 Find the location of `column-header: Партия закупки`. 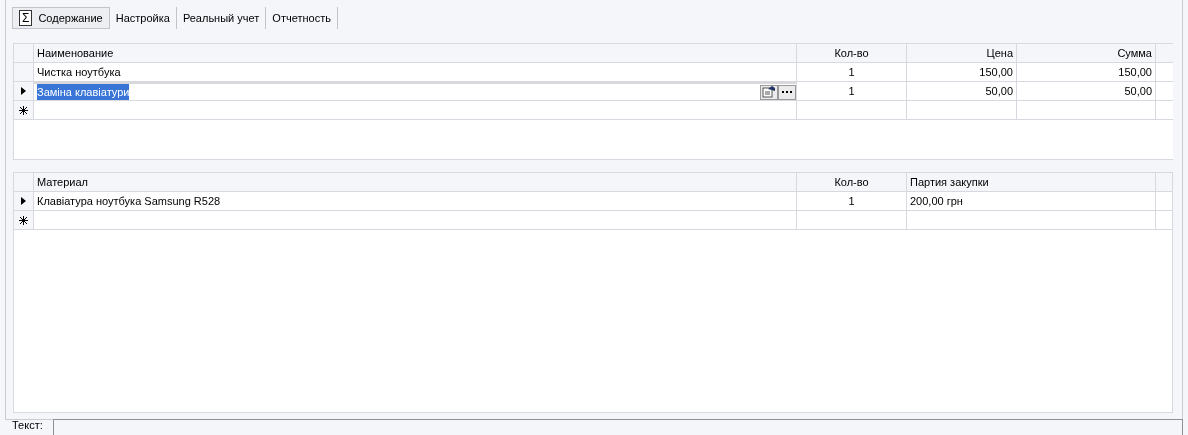

column-header: Партия закупки is located at coordinates (1031, 182).